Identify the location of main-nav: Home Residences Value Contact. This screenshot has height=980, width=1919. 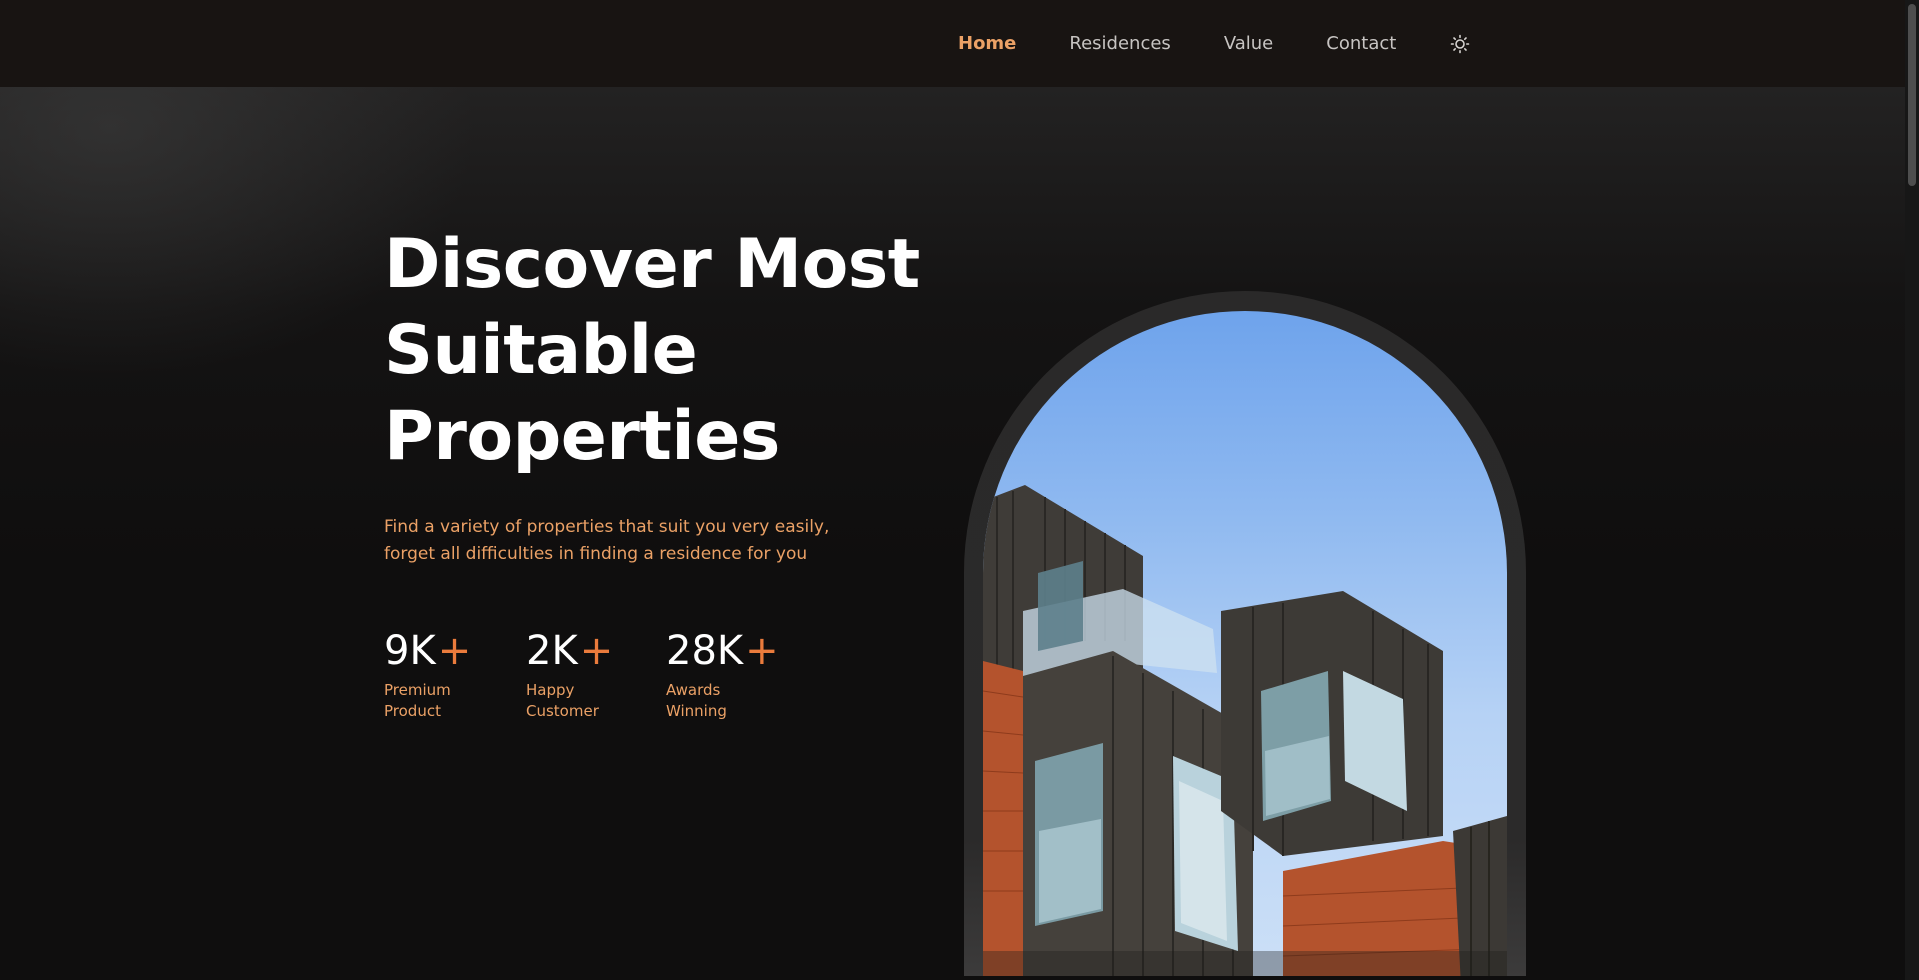
(1214, 43).